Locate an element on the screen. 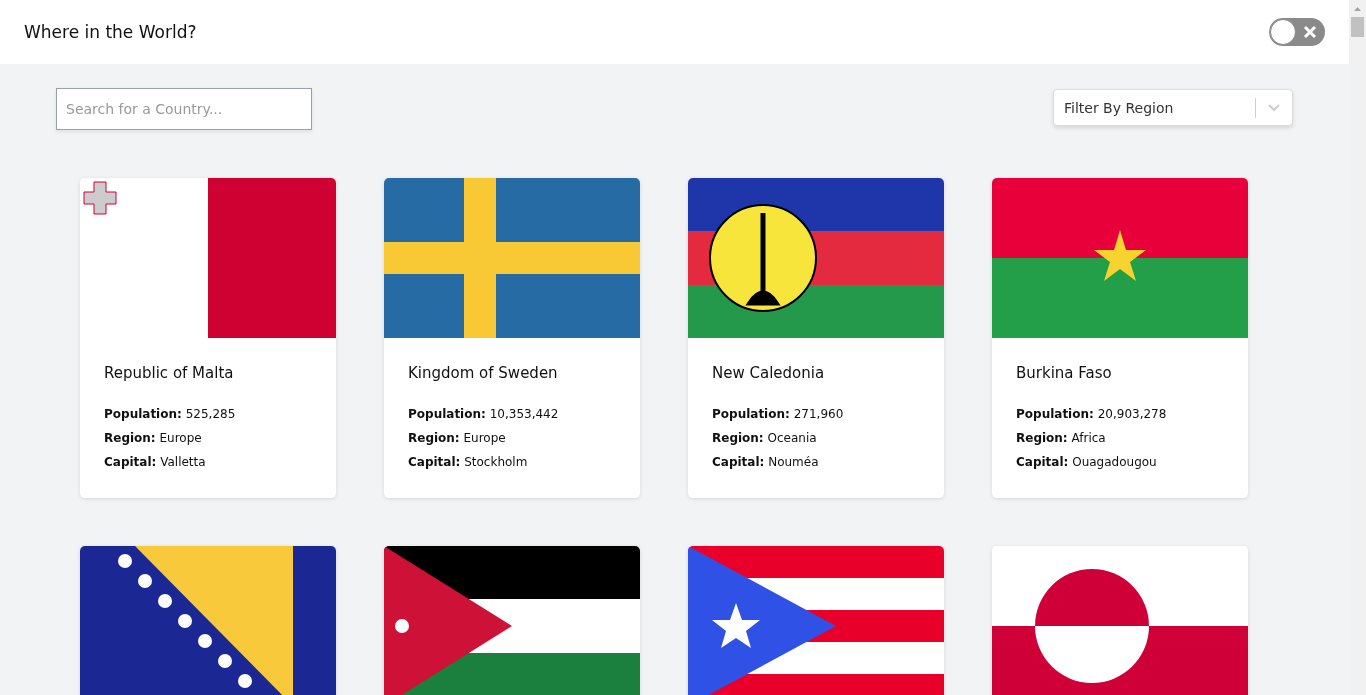  country-name: Kingdom of Sweden is located at coordinates (483, 373).